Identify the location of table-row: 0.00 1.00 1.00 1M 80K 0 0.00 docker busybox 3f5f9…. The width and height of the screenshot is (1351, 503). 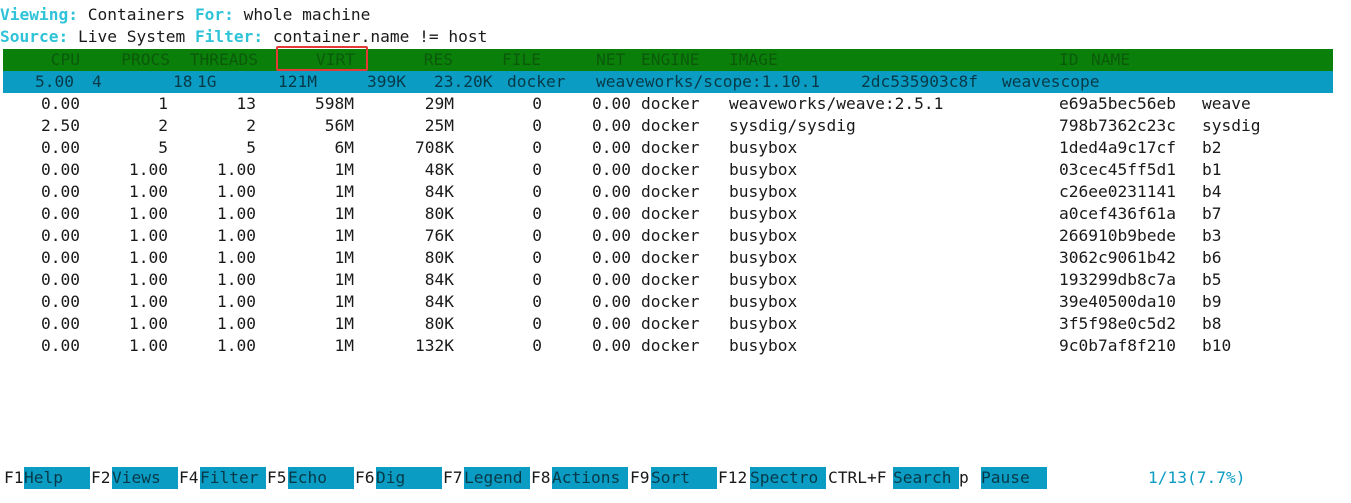
(665, 324).